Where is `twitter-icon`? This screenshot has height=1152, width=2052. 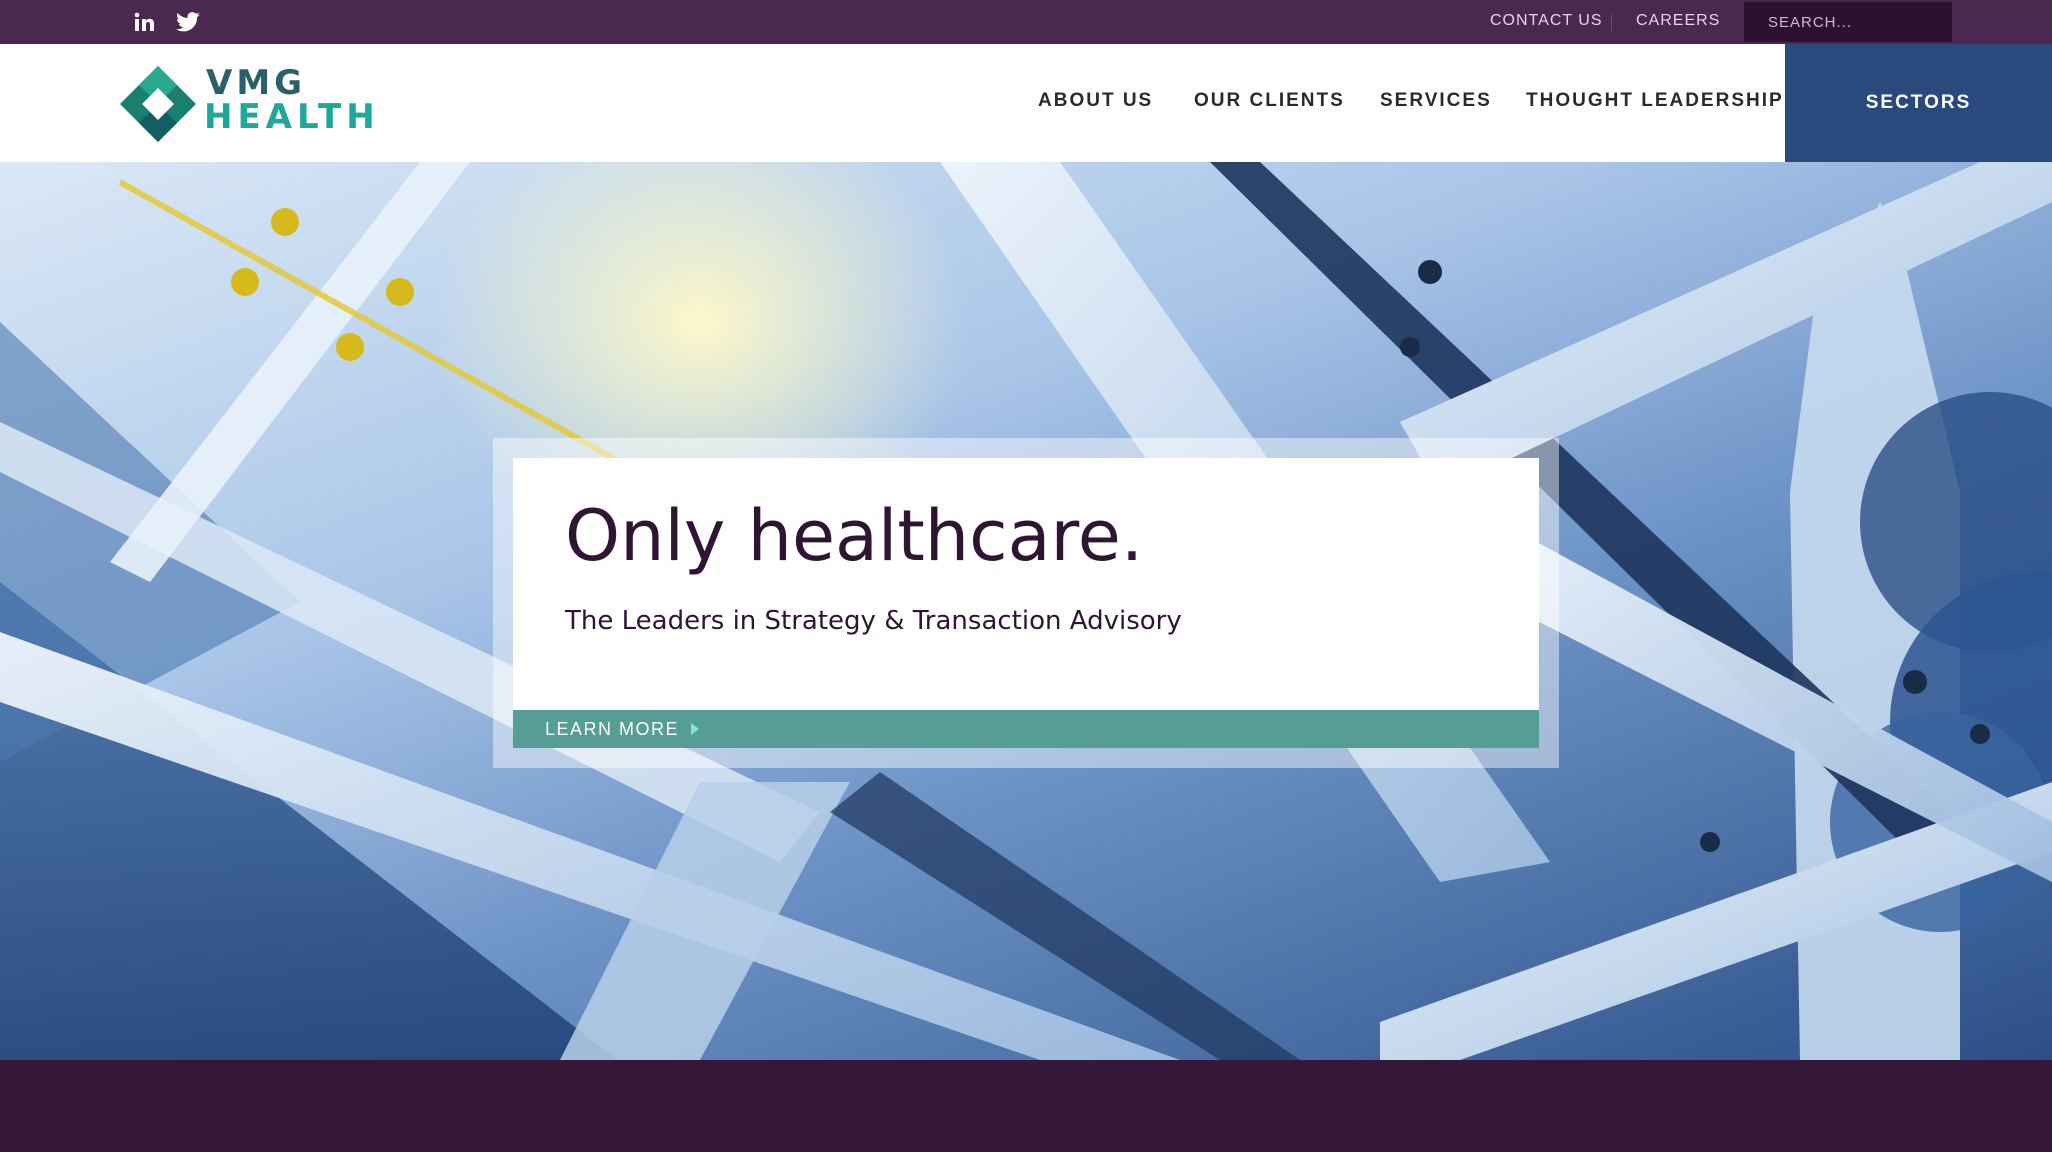 twitter-icon is located at coordinates (188, 22).